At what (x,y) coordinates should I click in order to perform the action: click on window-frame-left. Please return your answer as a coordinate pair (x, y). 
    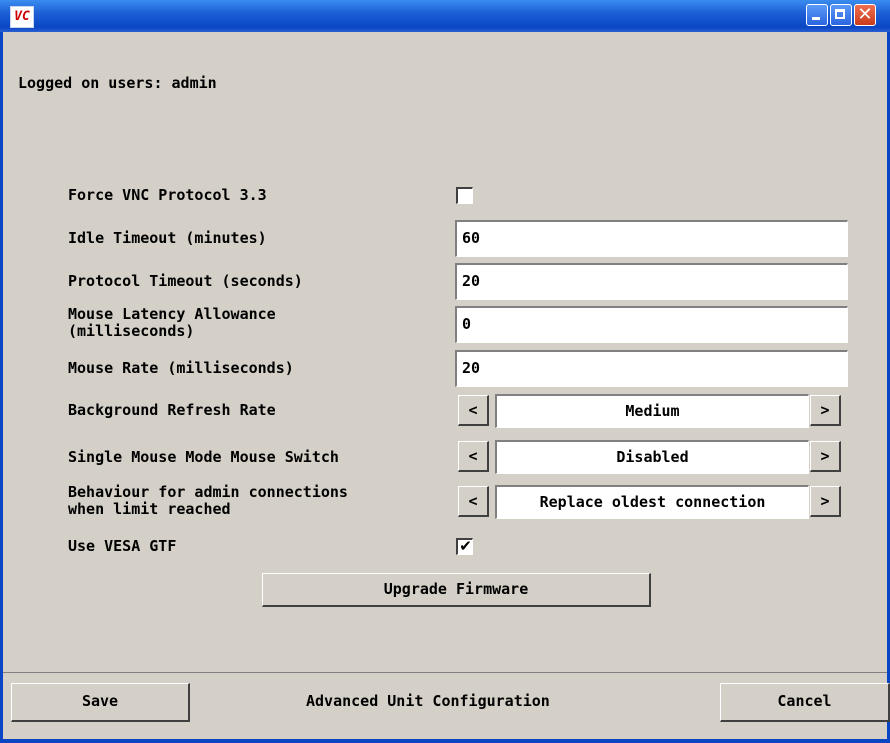
    Looking at the image, I should click on (1, 387).